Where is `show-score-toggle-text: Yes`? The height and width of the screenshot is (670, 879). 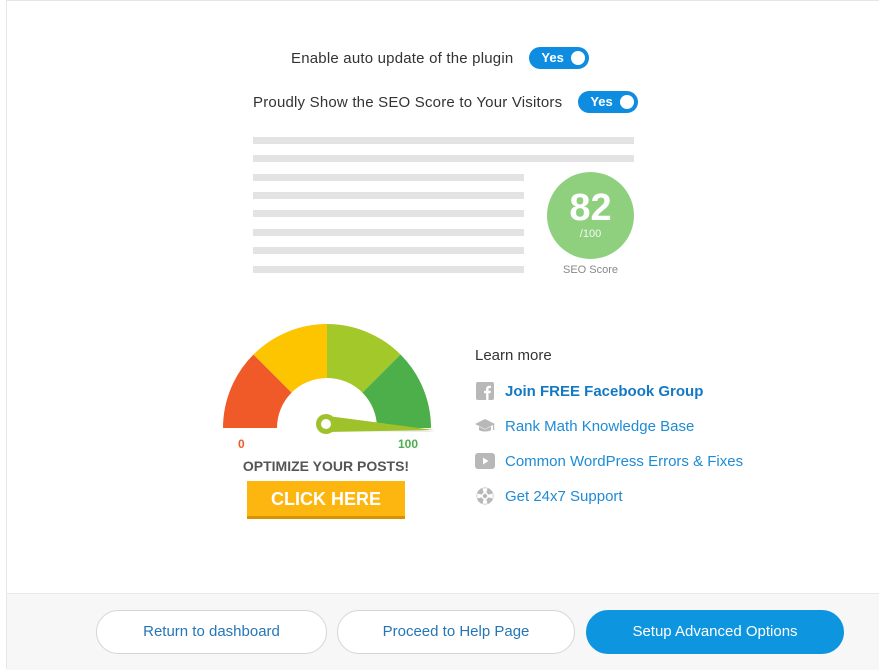 show-score-toggle-text: Yes is located at coordinates (601, 101).